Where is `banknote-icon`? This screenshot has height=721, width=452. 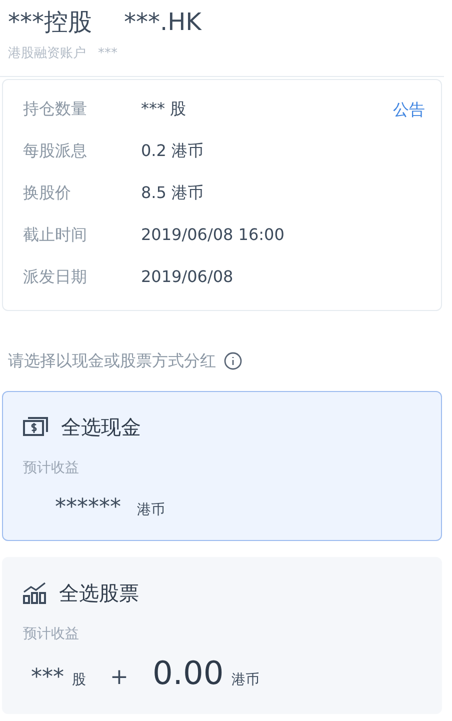
banknote-icon is located at coordinates (36, 426).